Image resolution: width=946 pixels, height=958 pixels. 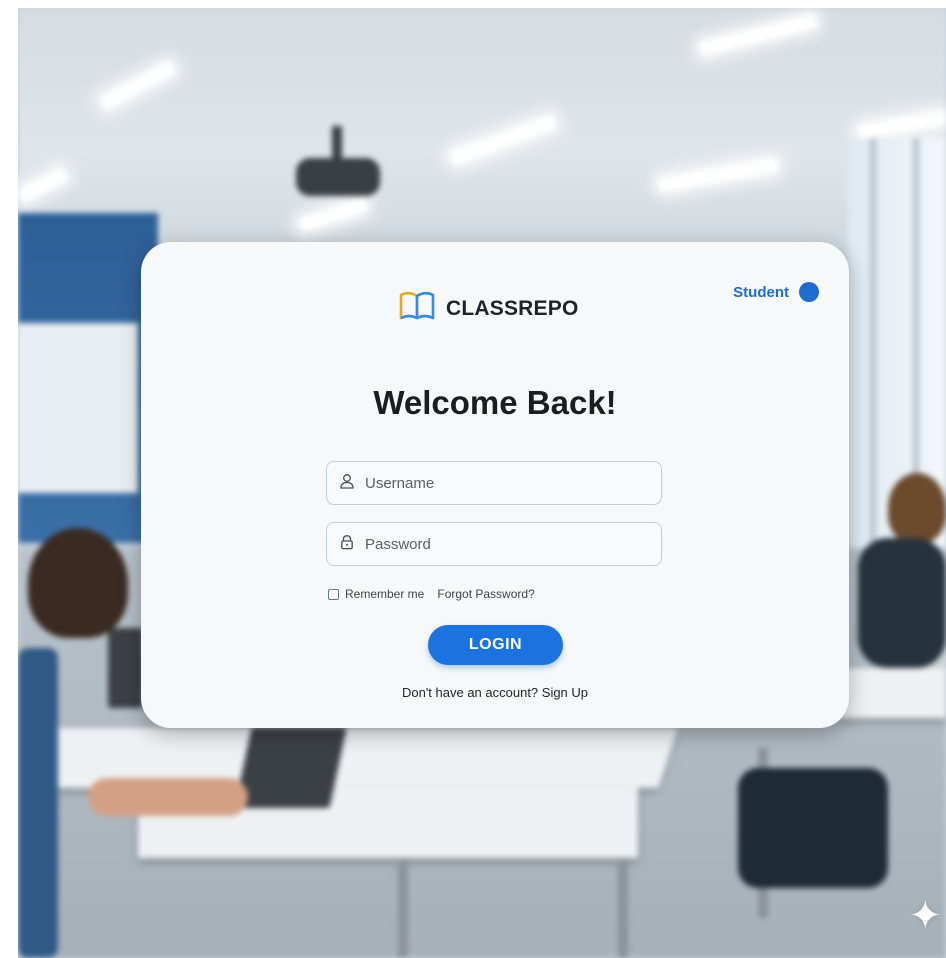 I want to click on password-field, so click(x=494, y=544).